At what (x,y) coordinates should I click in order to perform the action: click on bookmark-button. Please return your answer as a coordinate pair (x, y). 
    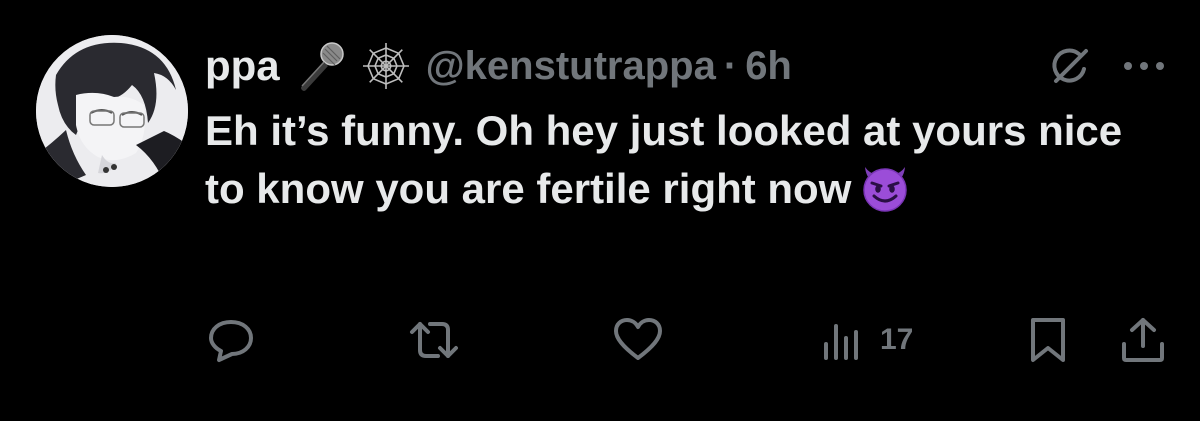
    Looking at the image, I should click on (1048, 340).